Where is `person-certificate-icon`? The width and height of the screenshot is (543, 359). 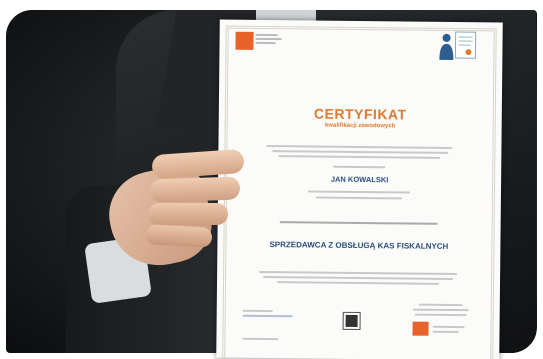
person-certificate-icon is located at coordinates (458, 45).